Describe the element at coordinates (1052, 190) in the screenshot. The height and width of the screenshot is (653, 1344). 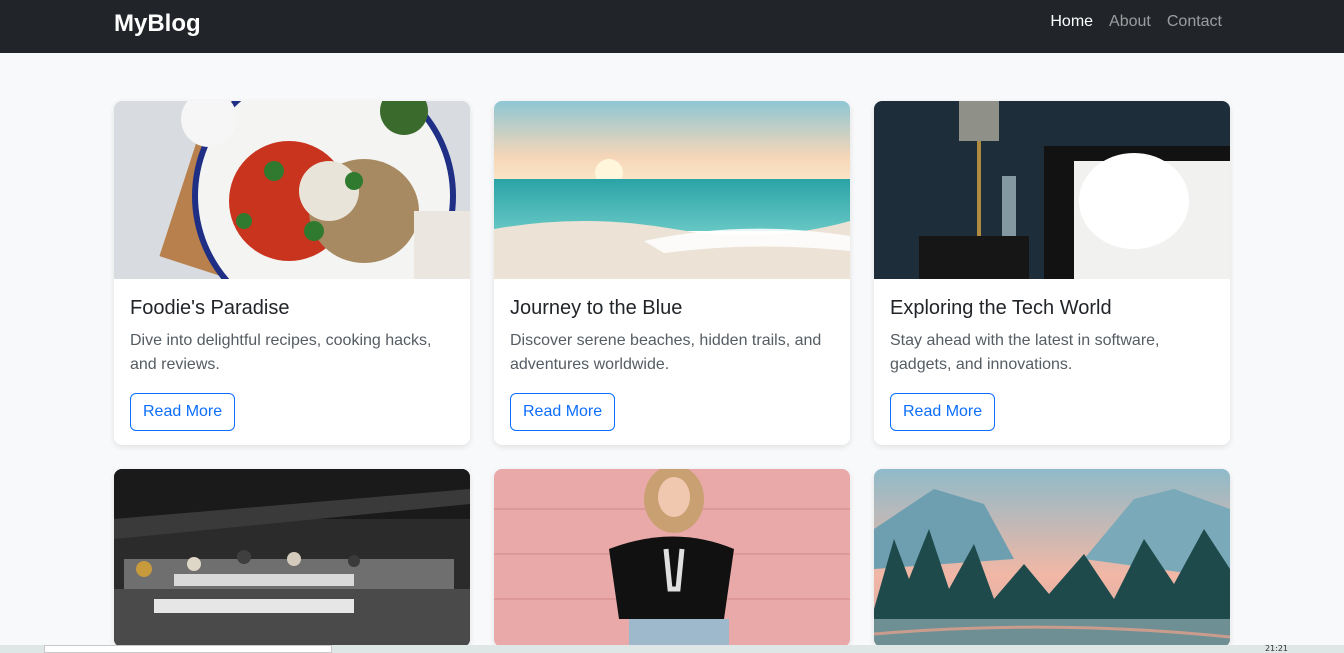
I see `bedroom-lamp-photo` at that location.